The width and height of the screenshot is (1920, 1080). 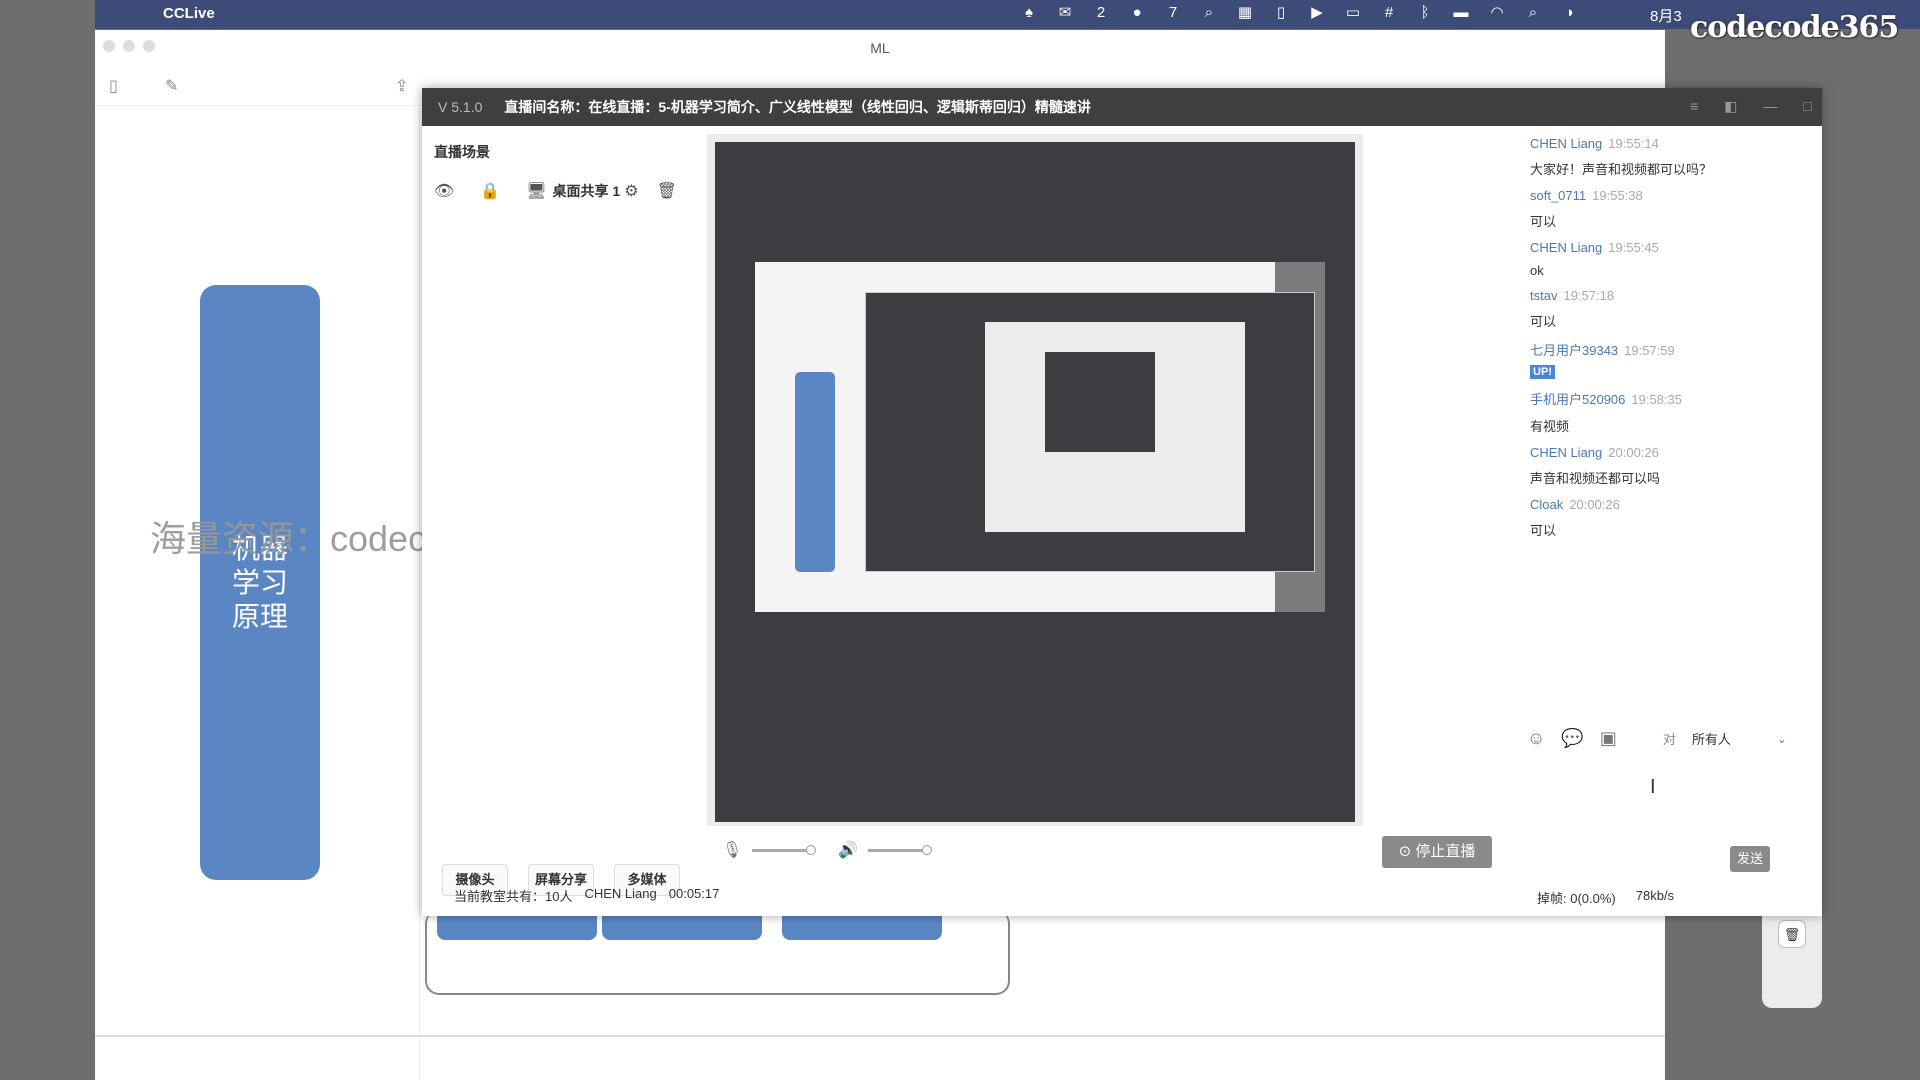 What do you see at coordinates (1711, 738) in the screenshot?
I see `chat-target-select: 所有人` at bounding box center [1711, 738].